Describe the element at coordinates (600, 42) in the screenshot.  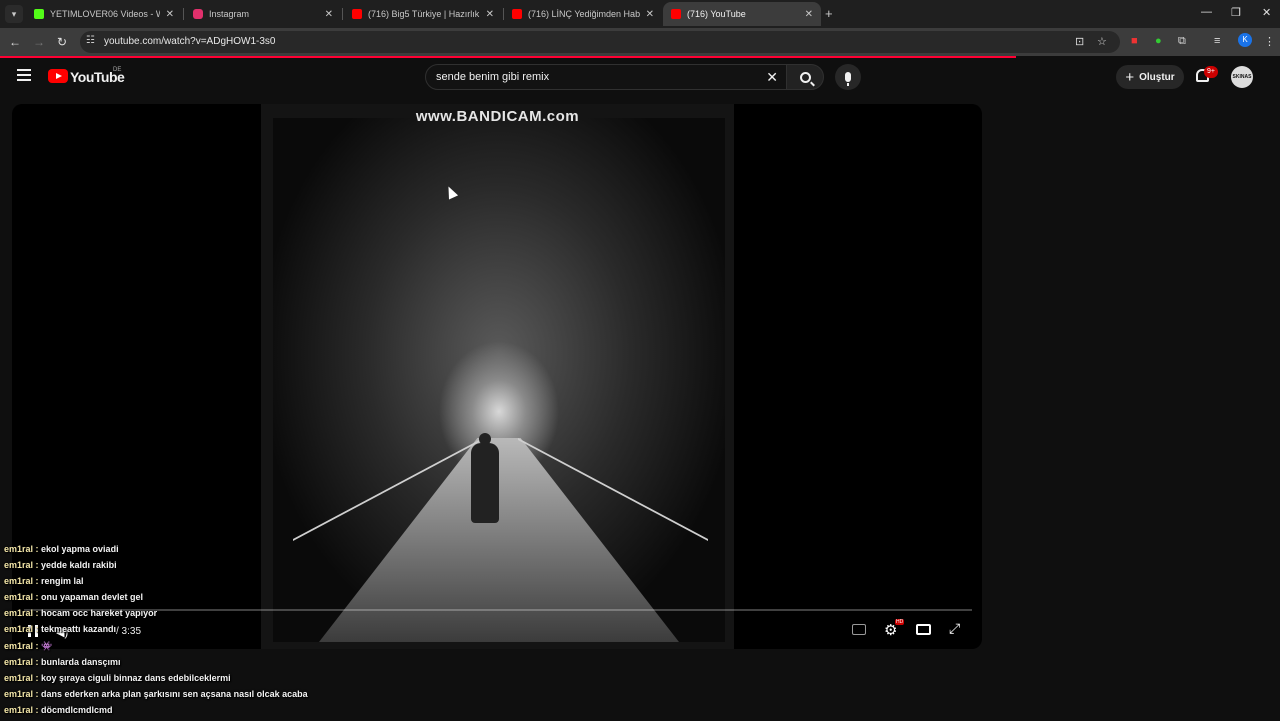
I see `address-bar: ☷ youtube.com/watch?v=ADgHOW1-3s0 ⊡ ☆` at that location.